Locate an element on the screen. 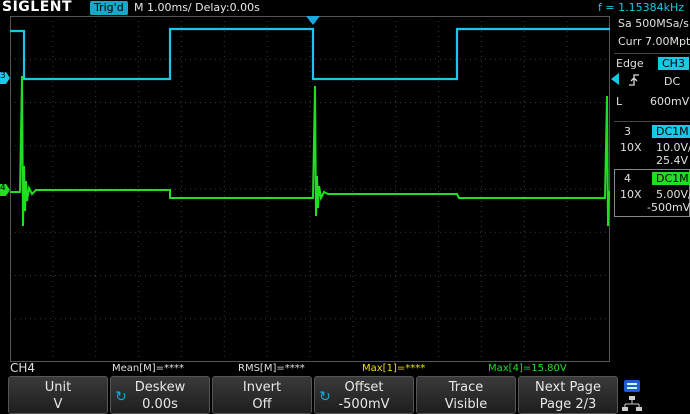  trigger-type: Edge is located at coordinates (630, 63).